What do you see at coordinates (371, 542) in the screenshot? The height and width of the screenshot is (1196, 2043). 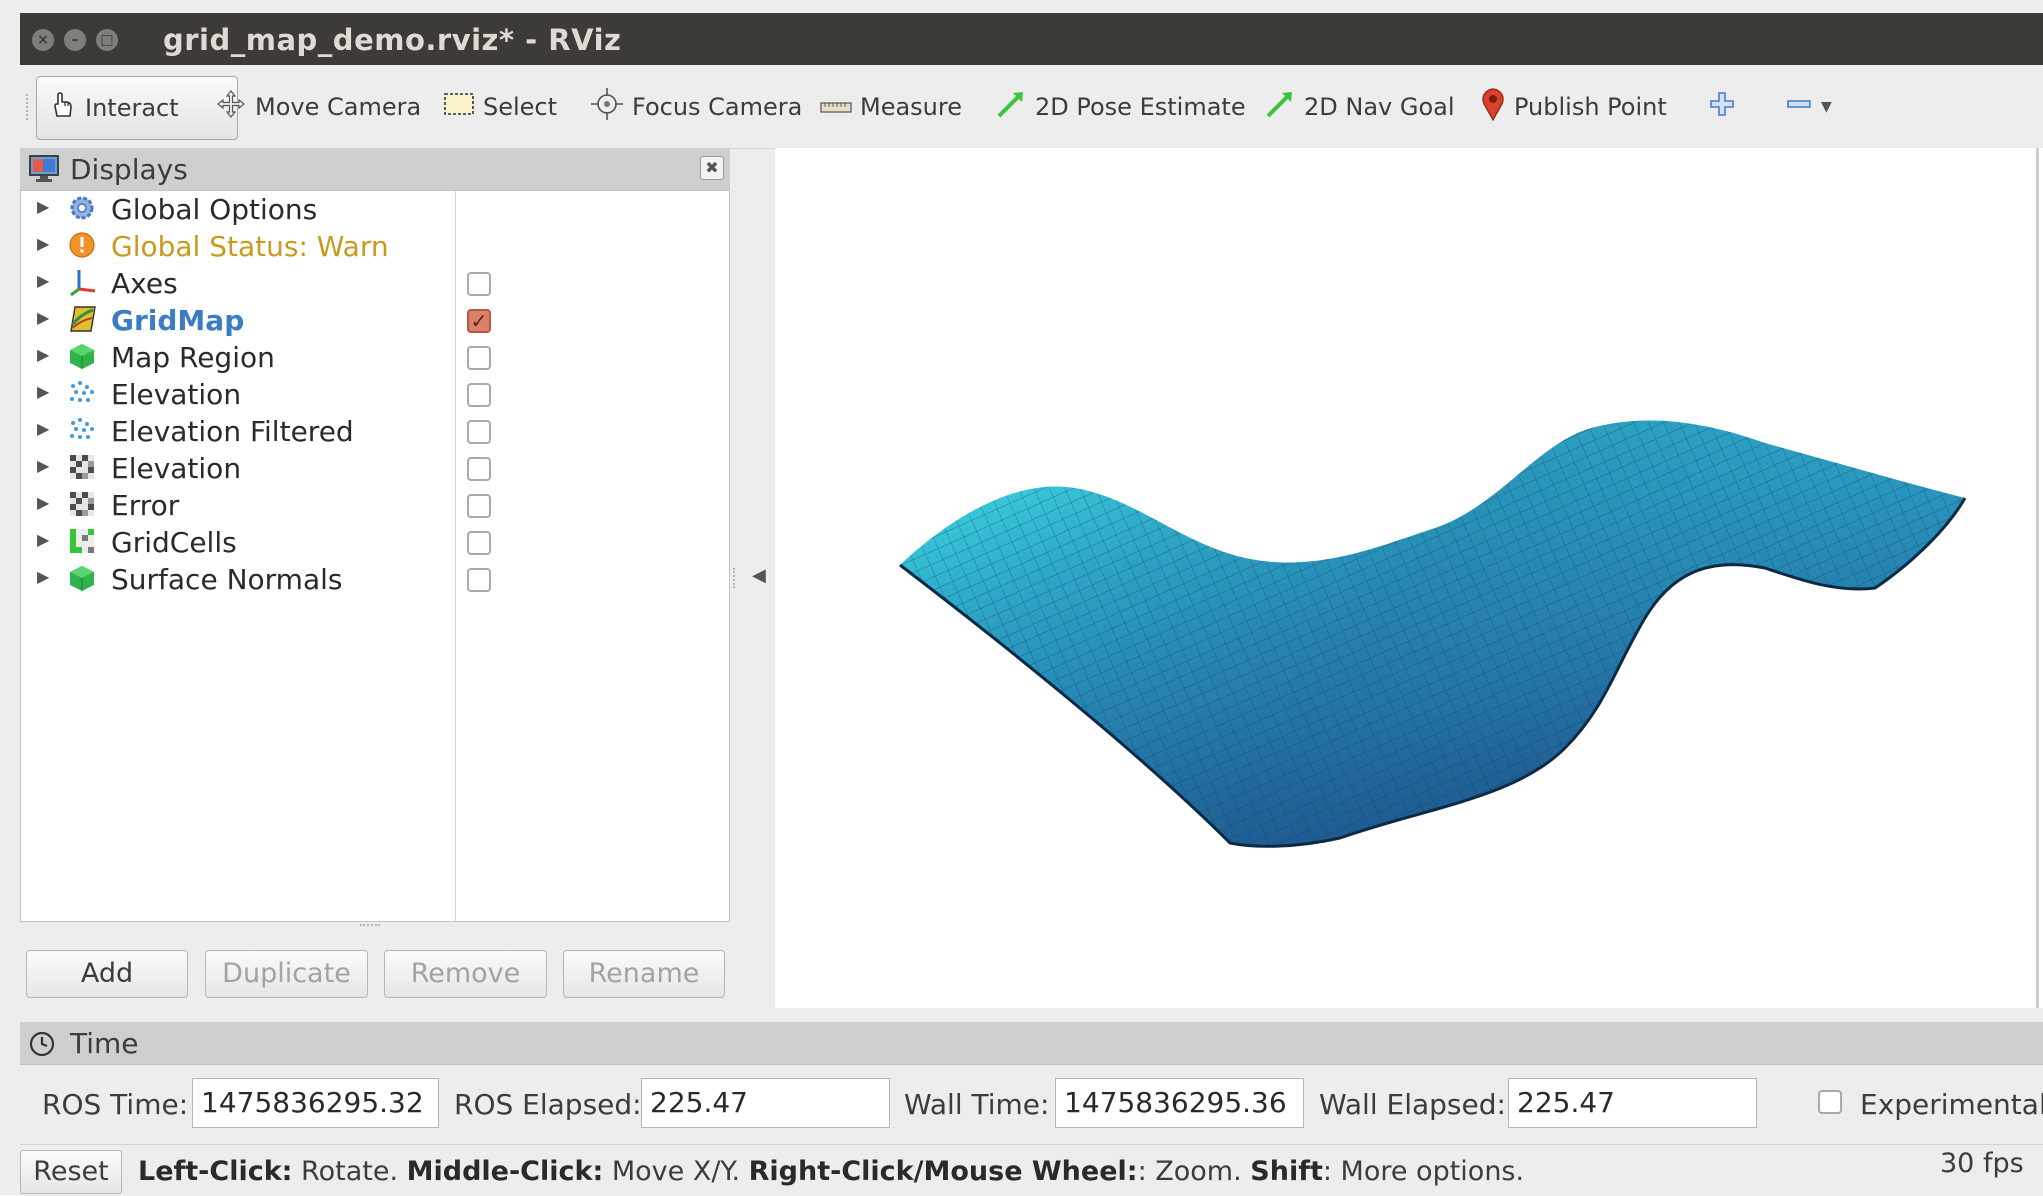 I see `display-item-gridcells: ▶ GridCells` at bounding box center [371, 542].